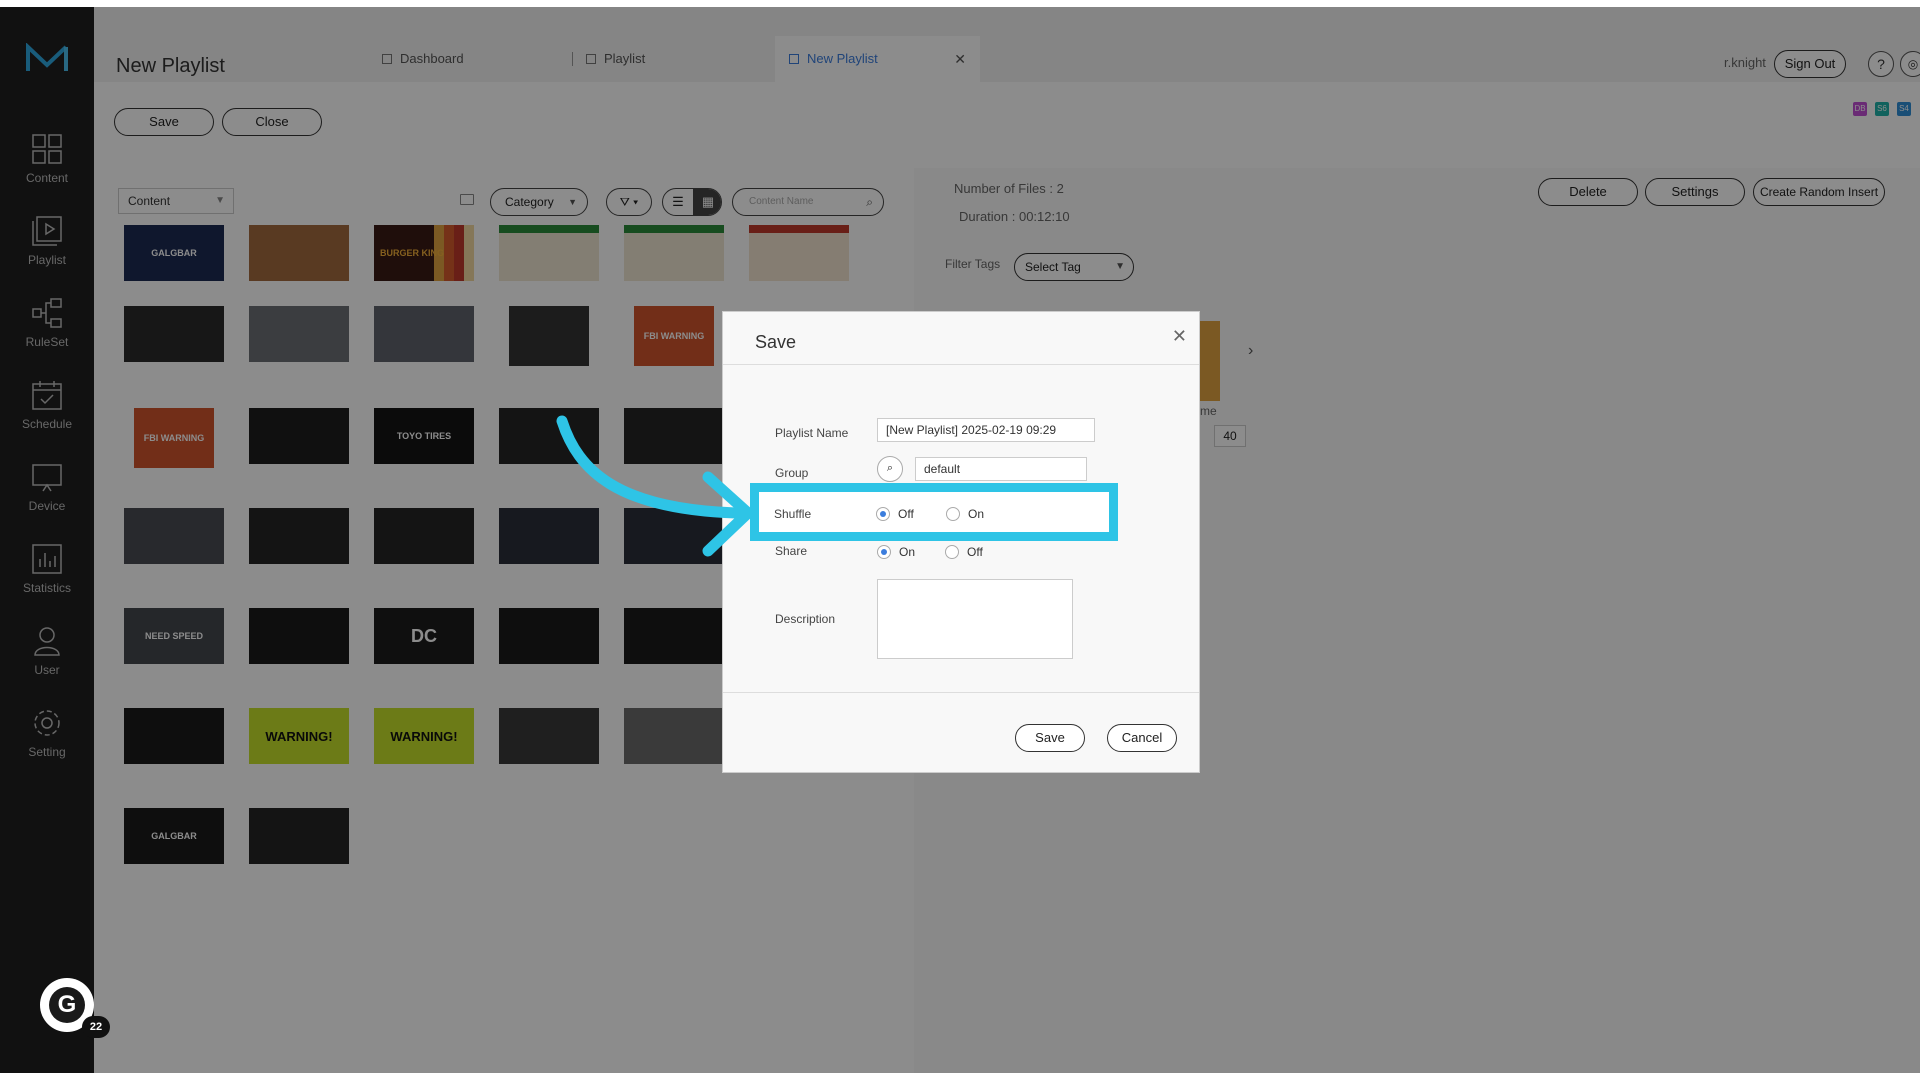 The image size is (1920, 1080). What do you see at coordinates (1179, 336) in the screenshot?
I see `close-icon: ✕` at bounding box center [1179, 336].